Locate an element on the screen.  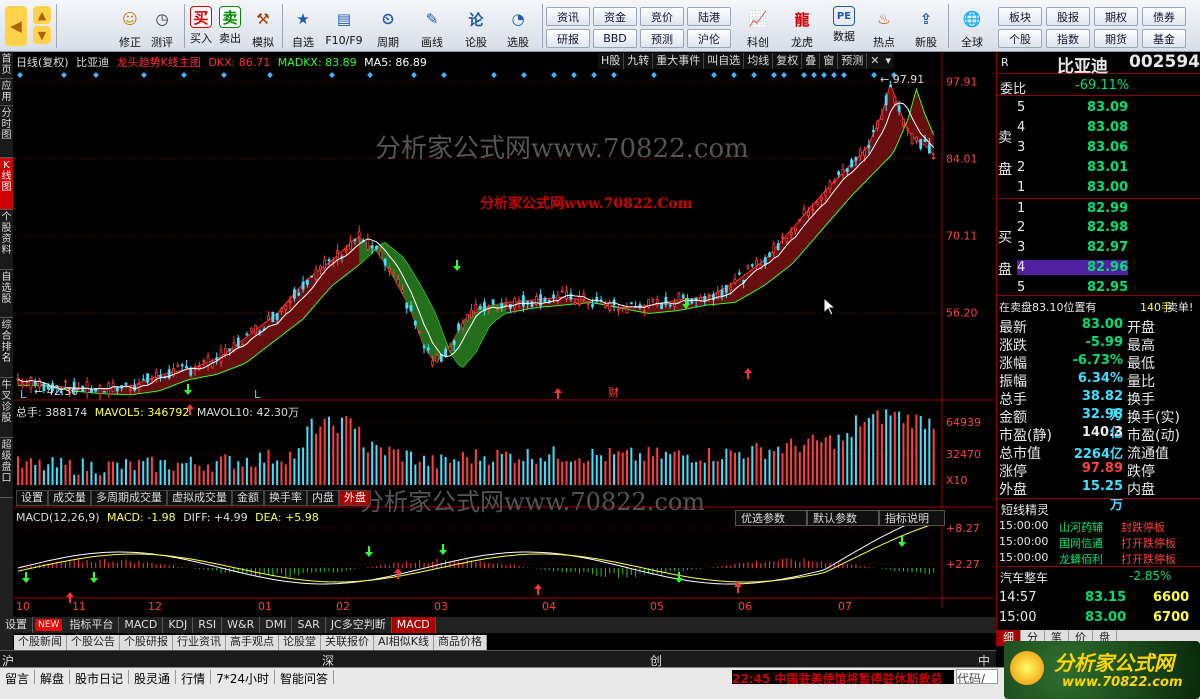
news-ticker: 22:45 中国驻美使馆将暂停驻休斯敦总 is located at coordinates (843, 677).